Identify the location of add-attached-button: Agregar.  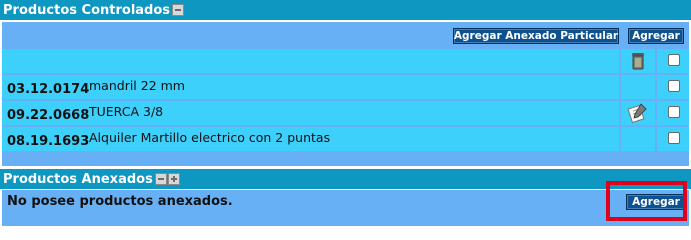
(656, 202).